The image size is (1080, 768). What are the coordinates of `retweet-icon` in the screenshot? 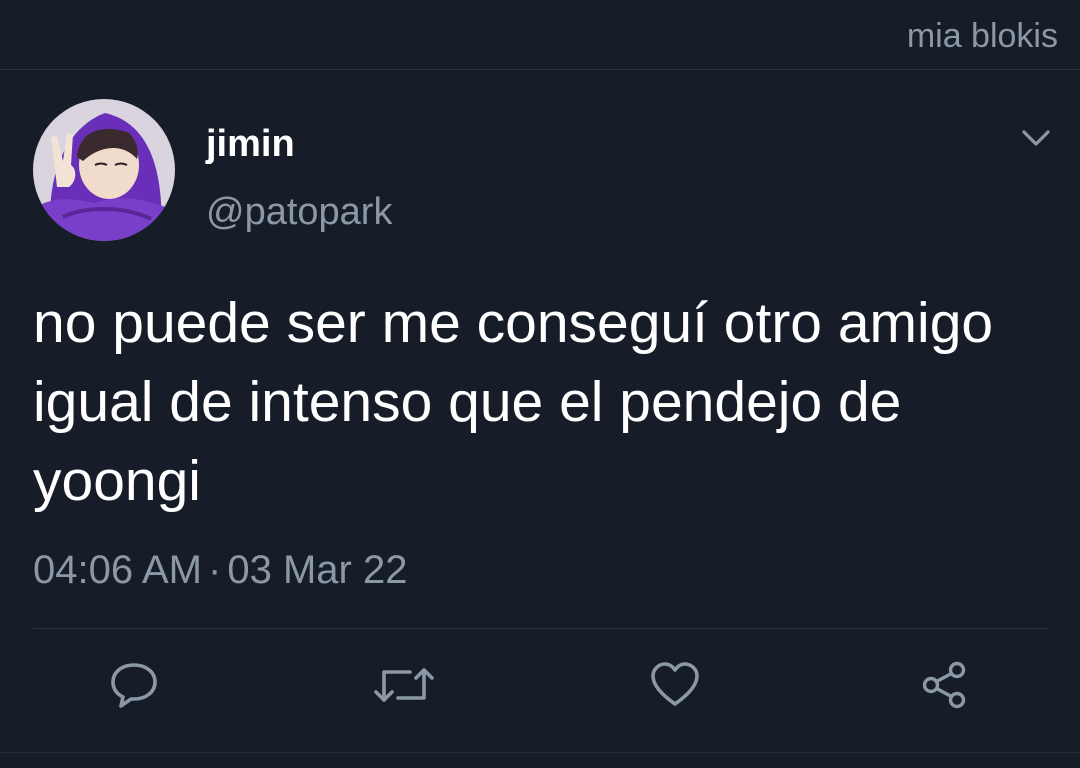 It's located at (404, 687).